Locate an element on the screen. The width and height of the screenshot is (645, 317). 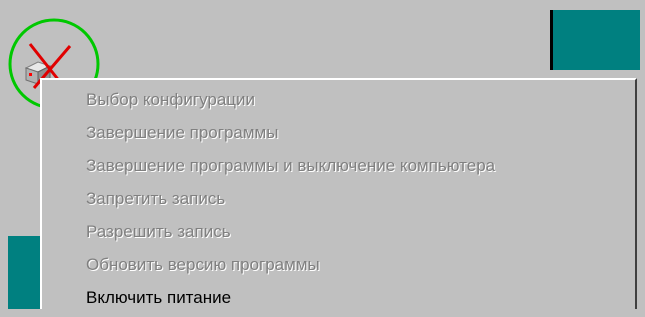
menu-item-select-configuration: Выбор конфигурации is located at coordinates (170, 100).